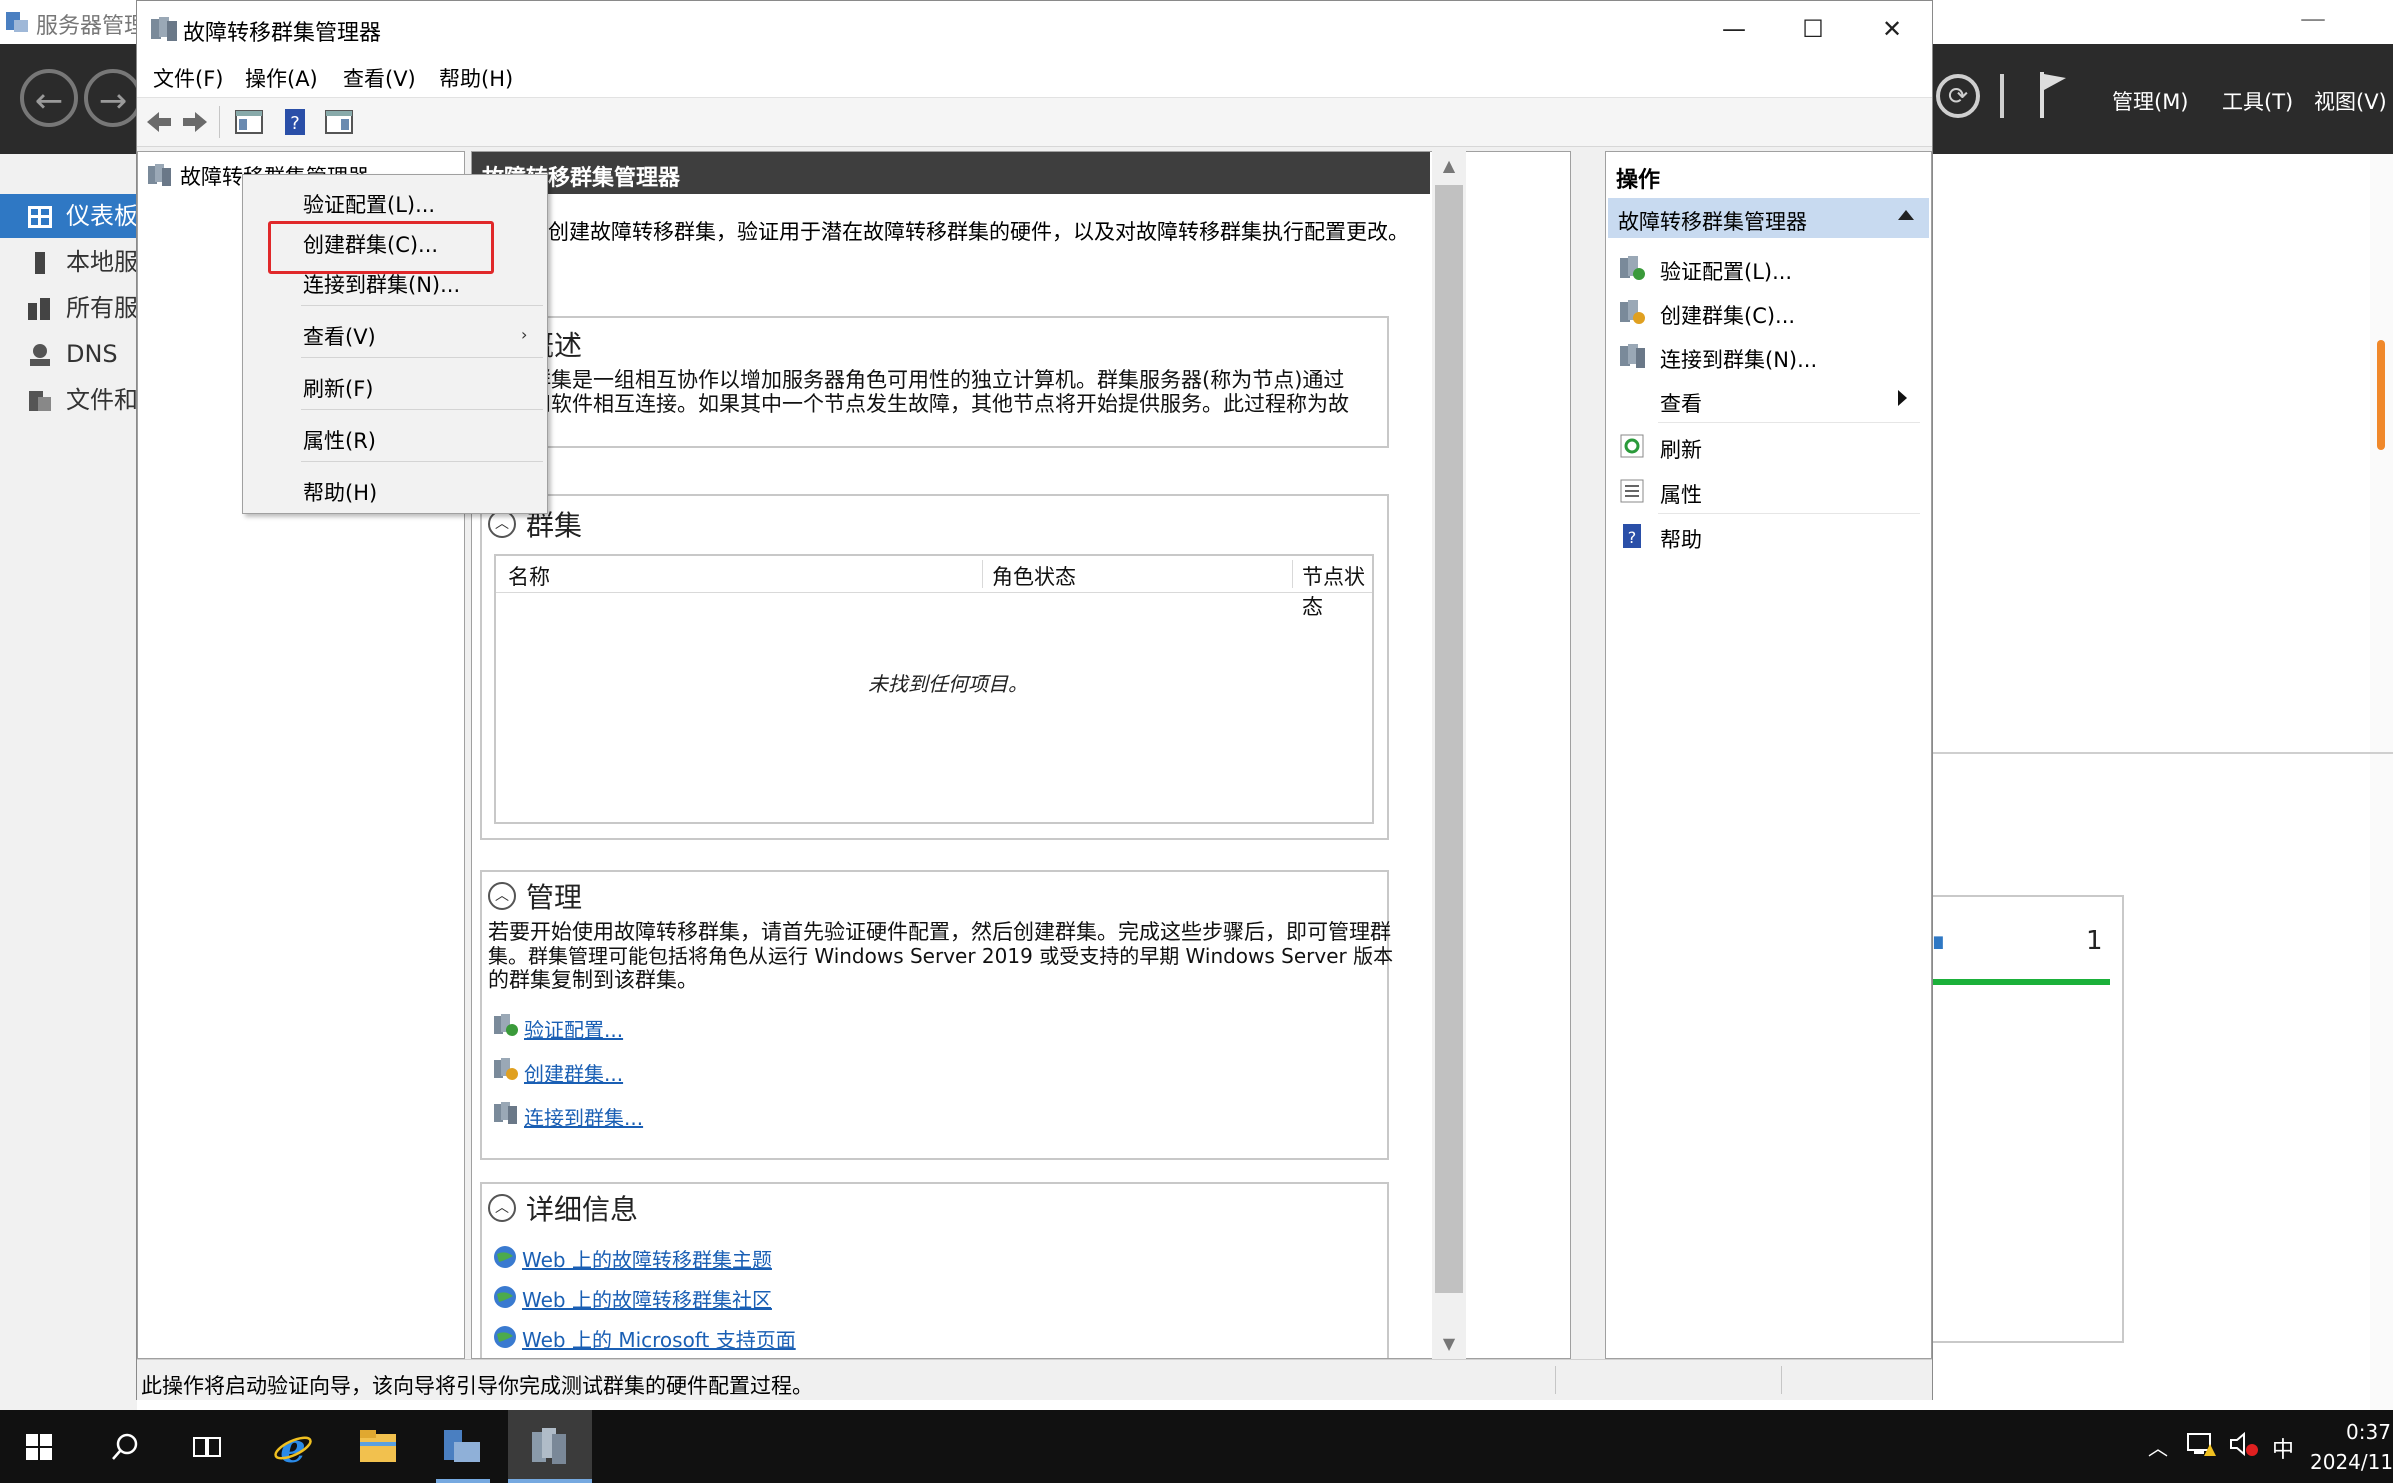 The width and height of the screenshot is (2393, 1483). What do you see at coordinates (281, 78) in the screenshot?
I see `menu-action: 操作(A)` at bounding box center [281, 78].